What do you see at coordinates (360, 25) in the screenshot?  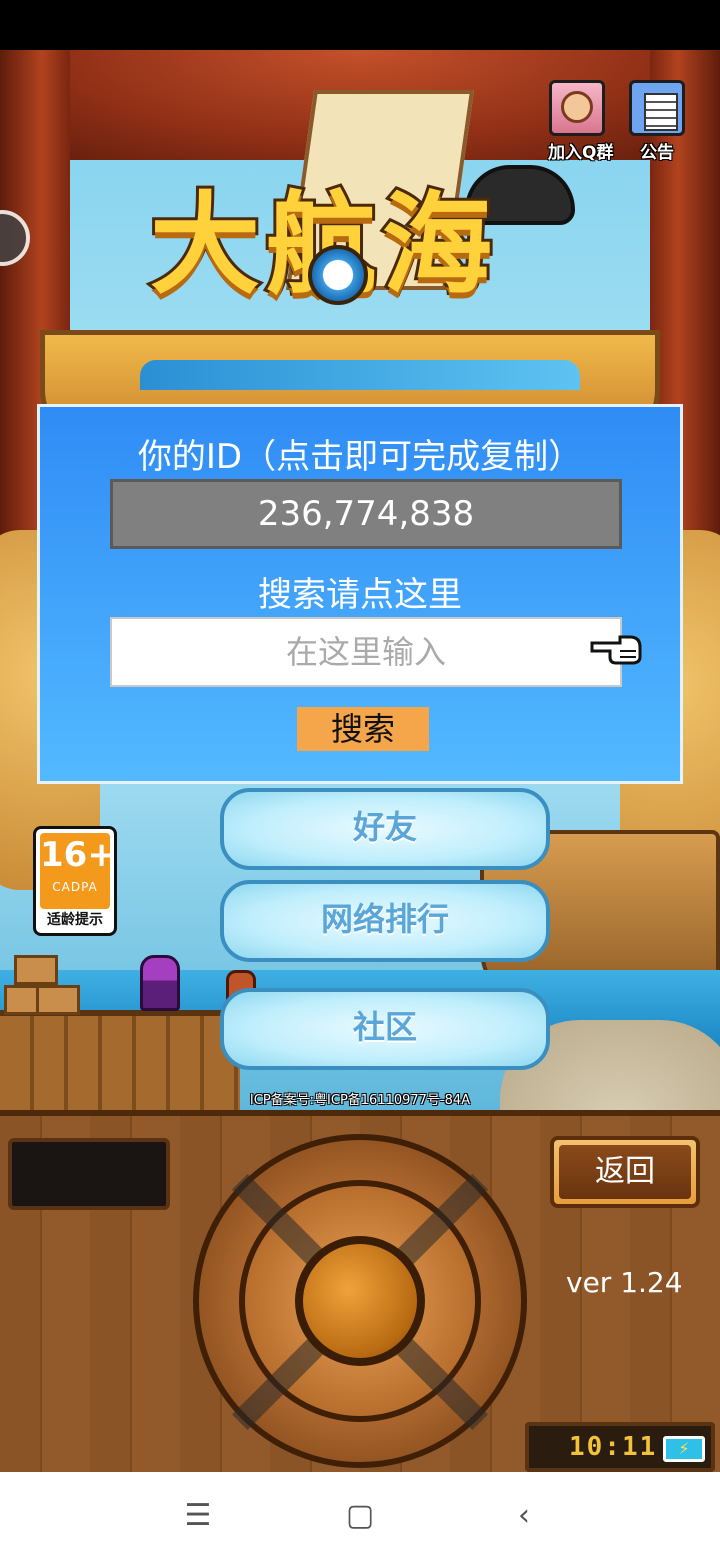 I see `status-bar` at bounding box center [360, 25].